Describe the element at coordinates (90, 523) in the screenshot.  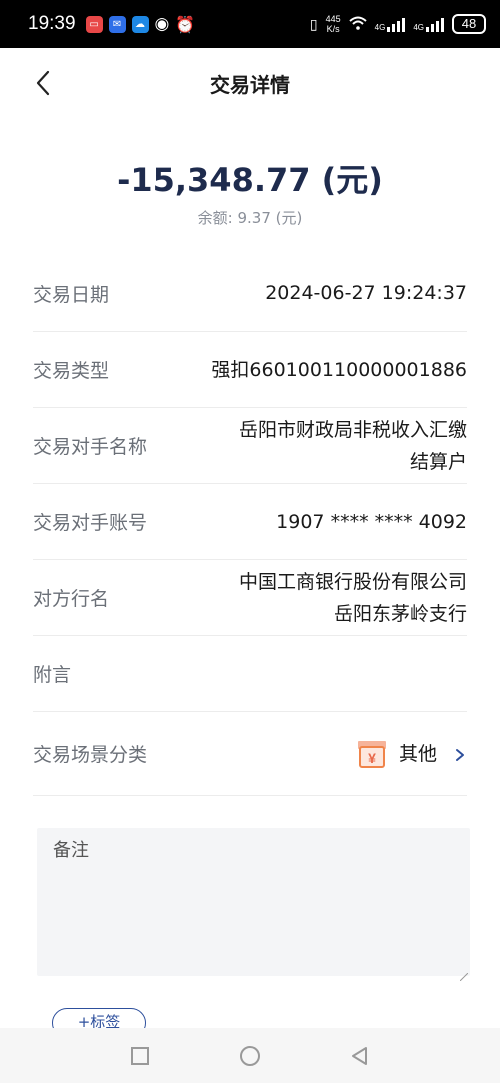
I see `label-counterparty-account: 交易对手账号` at that location.